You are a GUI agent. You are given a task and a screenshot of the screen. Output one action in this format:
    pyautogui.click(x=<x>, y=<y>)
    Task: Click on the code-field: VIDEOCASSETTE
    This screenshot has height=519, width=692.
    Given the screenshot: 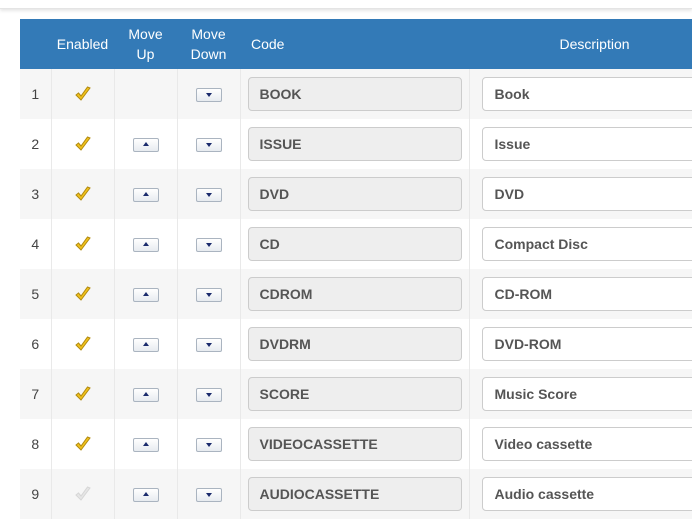 What is the action you would take?
    pyautogui.click(x=355, y=444)
    